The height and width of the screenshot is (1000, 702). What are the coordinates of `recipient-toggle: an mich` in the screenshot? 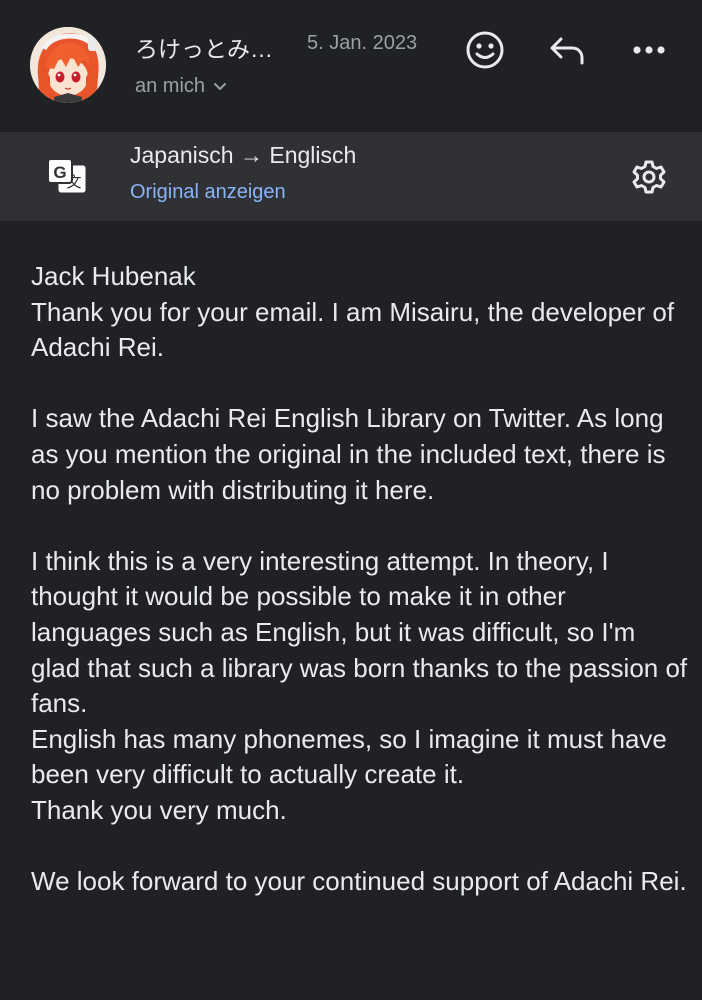 It's located at (181, 86).